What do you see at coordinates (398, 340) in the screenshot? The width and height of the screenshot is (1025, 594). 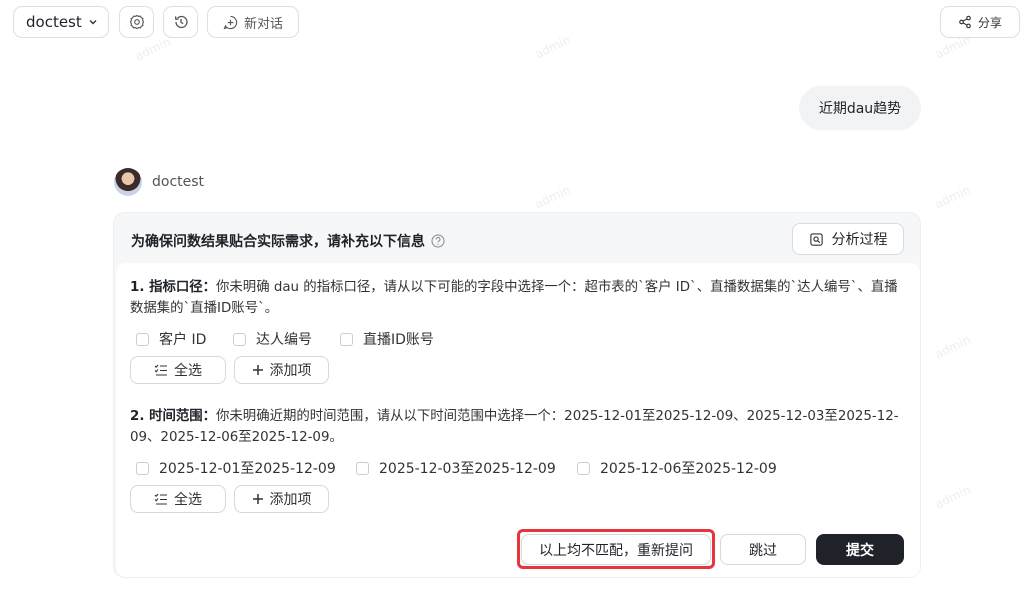 I see `option-label: 直播ID账号` at bounding box center [398, 340].